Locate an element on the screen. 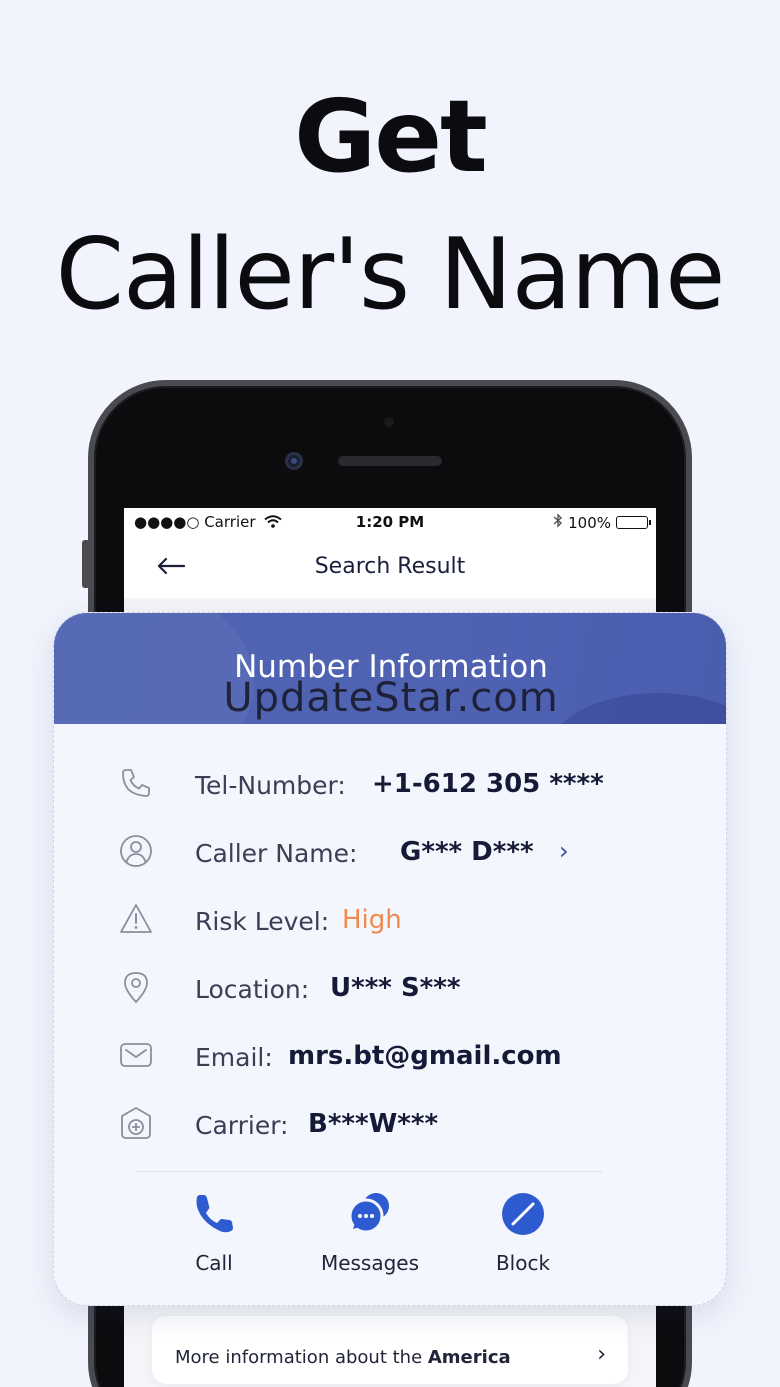 The height and width of the screenshot is (1387, 780). row-value-caller: G*** D*** is located at coordinates (467, 852).